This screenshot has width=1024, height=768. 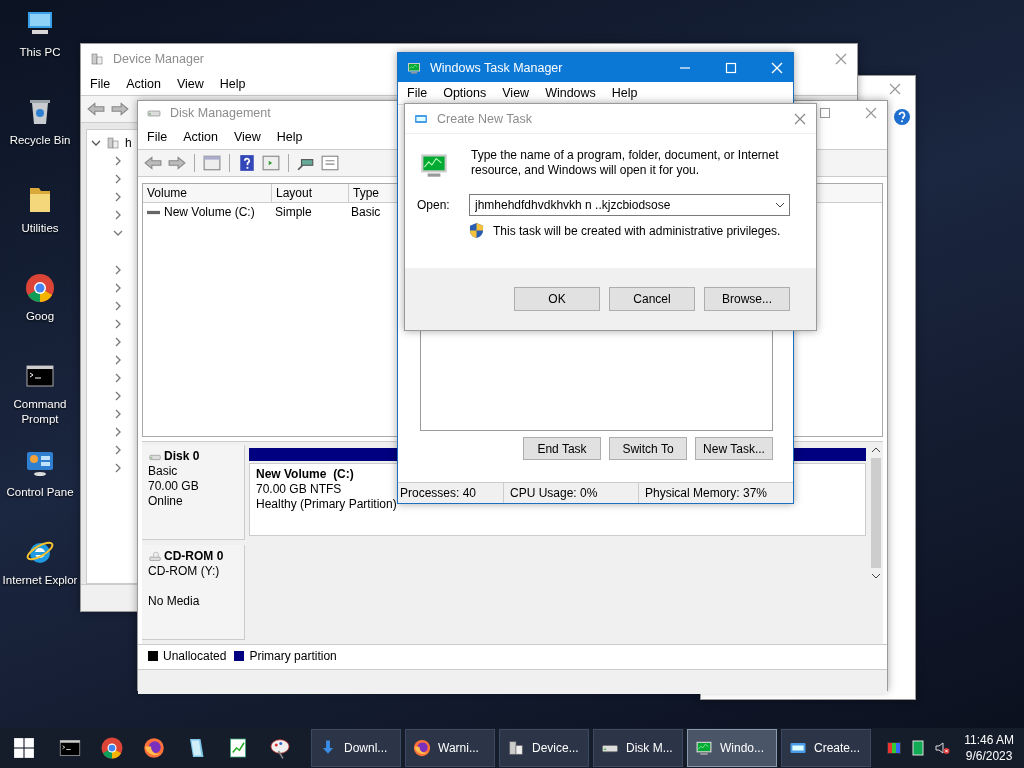 What do you see at coordinates (570, 93) in the screenshot?
I see `menu-item: Windows` at bounding box center [570, 93].